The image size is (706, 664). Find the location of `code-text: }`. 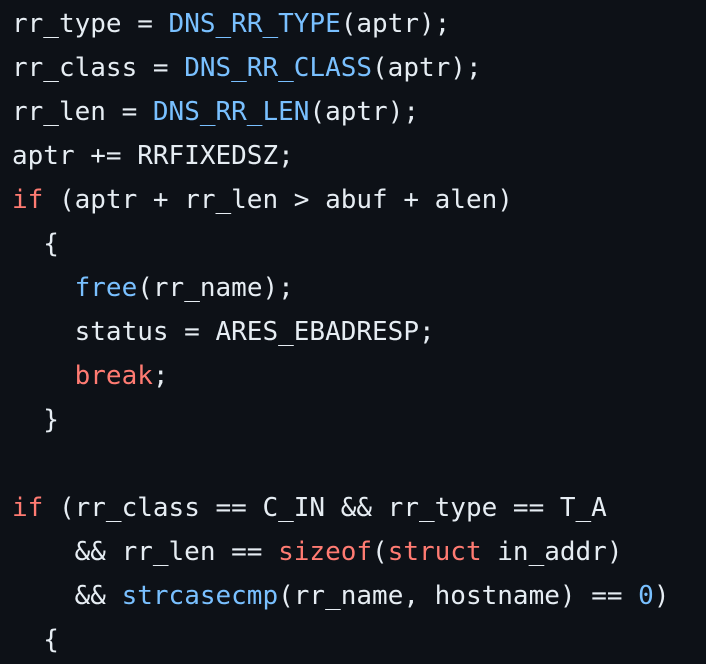

code-text: } is located at coordinates (35, 420).